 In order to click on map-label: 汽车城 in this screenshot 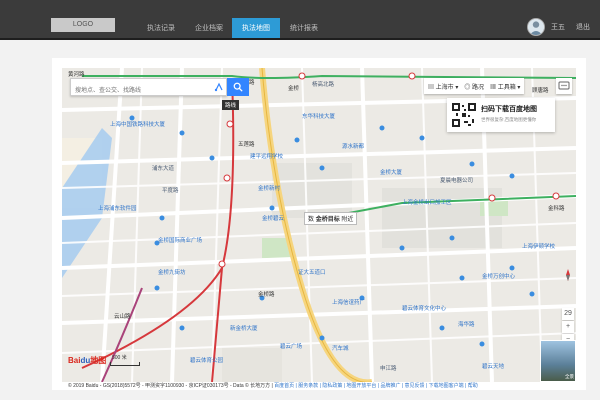, I will do `click(340, 349)`.